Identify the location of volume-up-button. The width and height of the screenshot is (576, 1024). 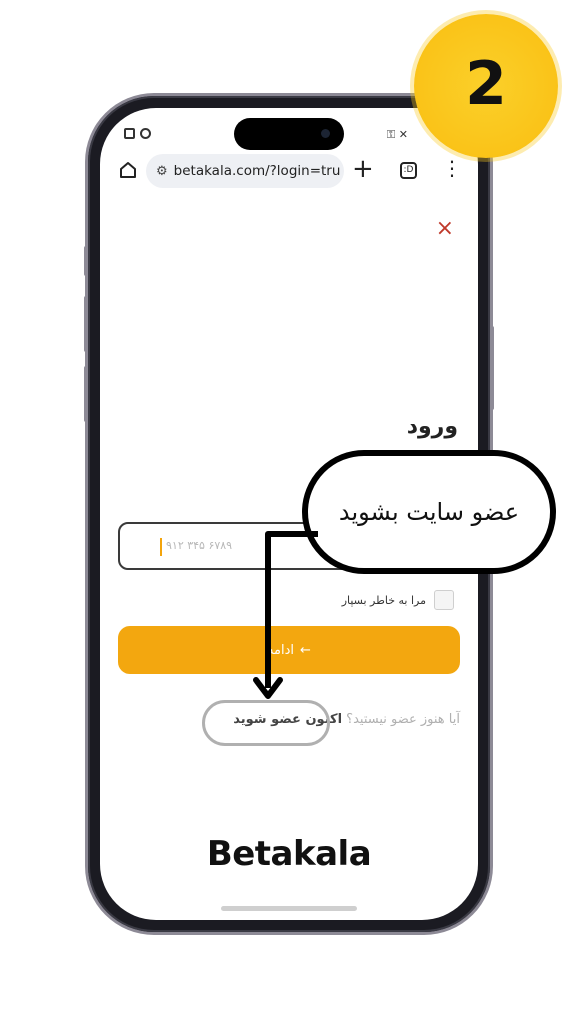
(86, 324).